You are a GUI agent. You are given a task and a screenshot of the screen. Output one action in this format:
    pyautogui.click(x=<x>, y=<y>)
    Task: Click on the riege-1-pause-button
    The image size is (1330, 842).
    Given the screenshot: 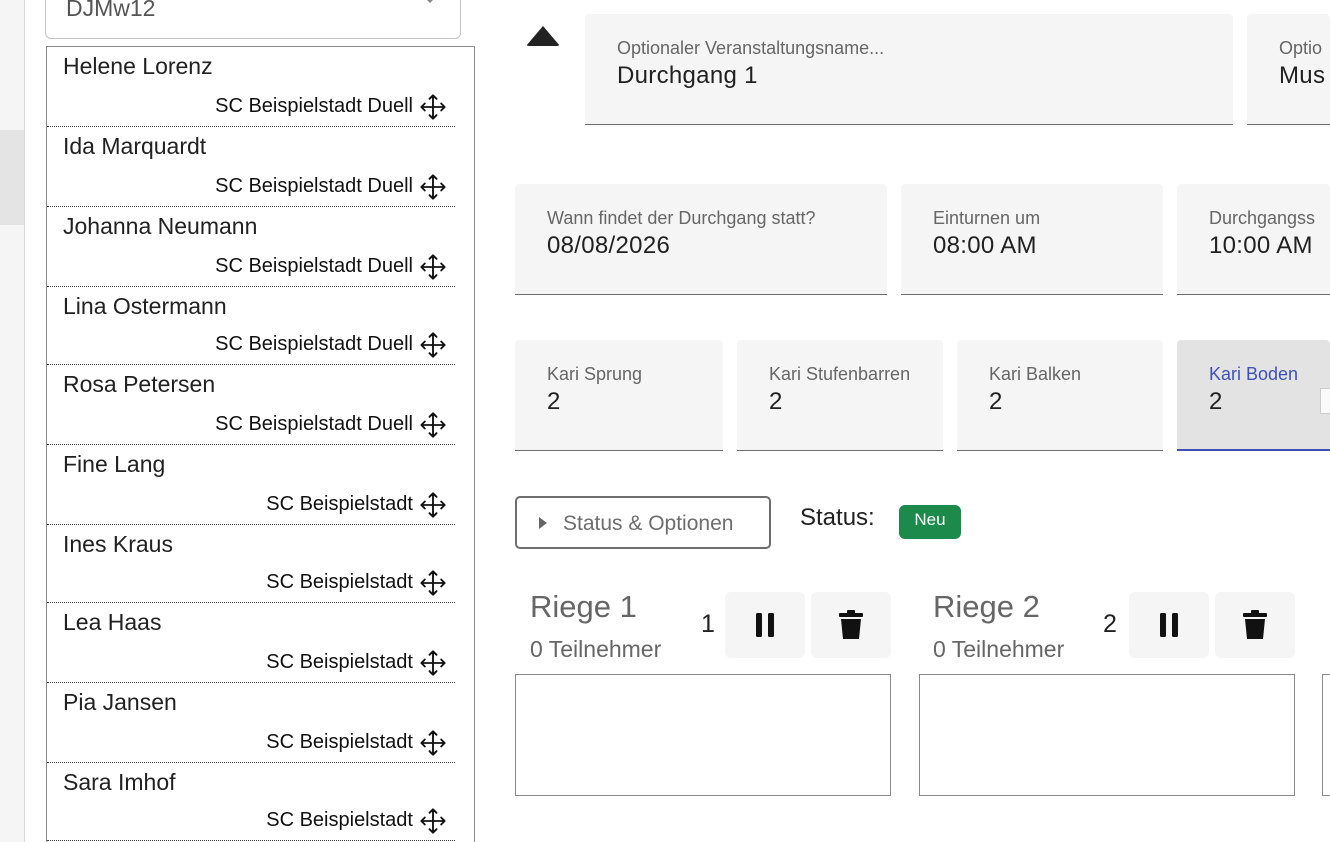 What is the action you would take?
    pyautogui.click(x=765, y=625)
    